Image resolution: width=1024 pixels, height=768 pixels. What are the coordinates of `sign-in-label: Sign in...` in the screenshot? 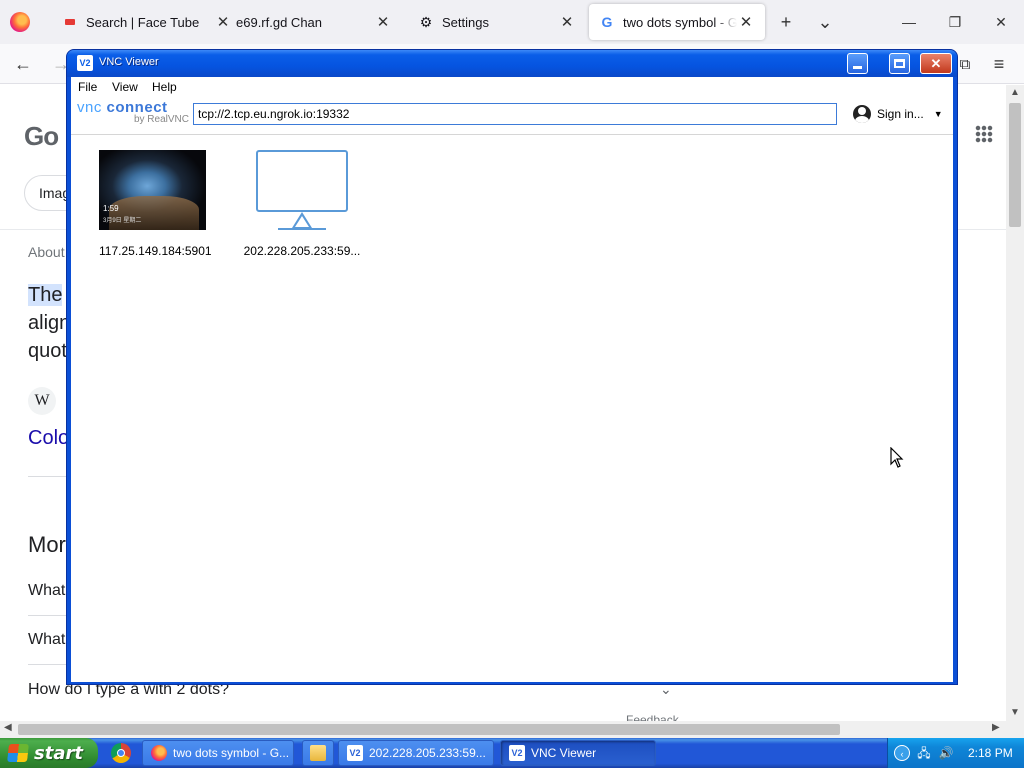 It's located at (900, 114).